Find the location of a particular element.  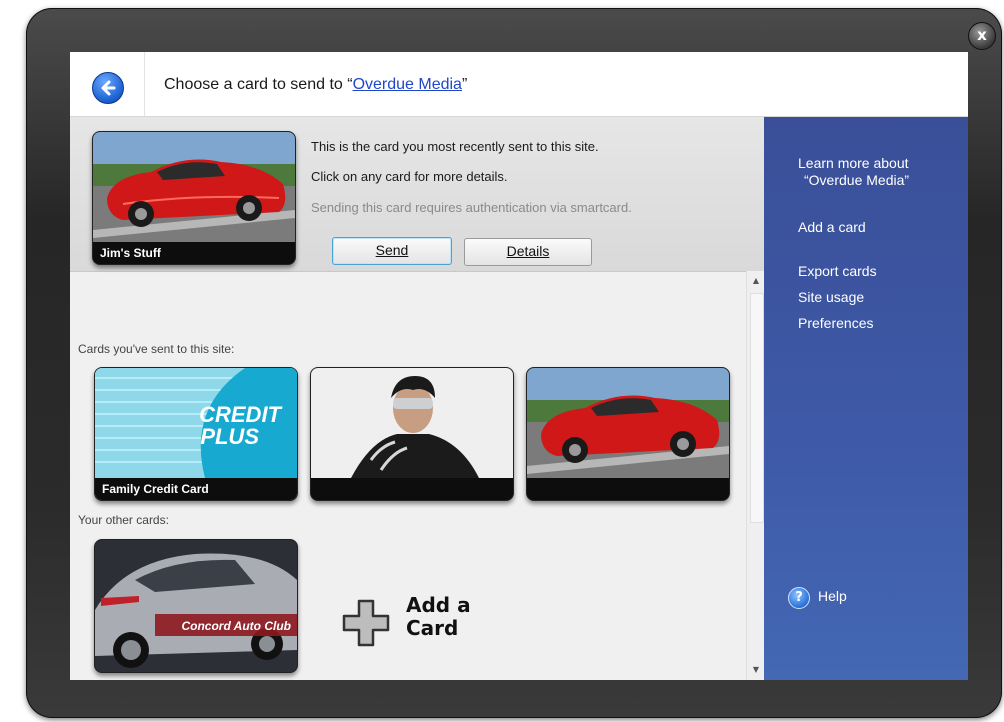

scroll-thumb is located at coordinates (757, 408).